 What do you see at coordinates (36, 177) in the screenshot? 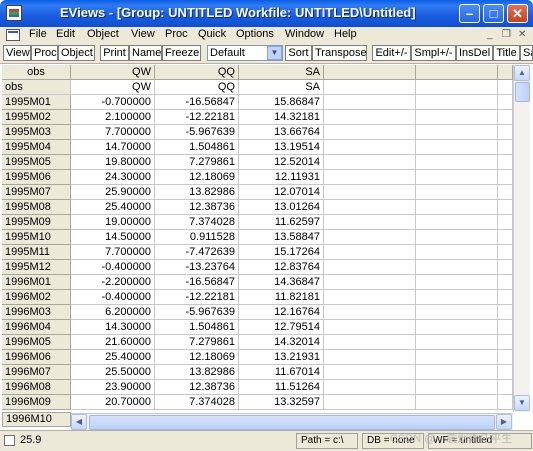
I see `obs-cell: 1995M06` at bounding box center [36, 177].